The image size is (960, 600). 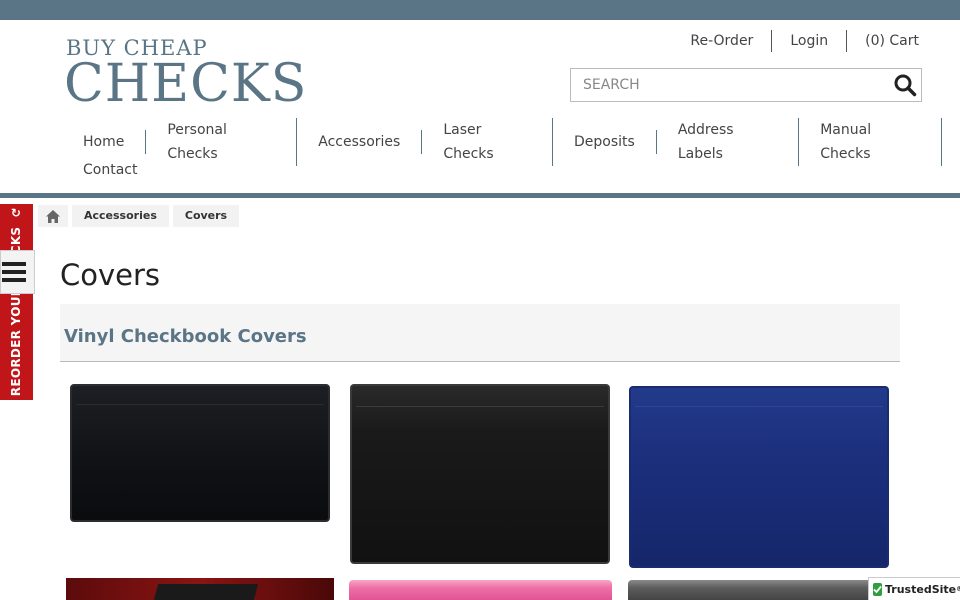 What do you see at coordinates (605, 142) in the screenshot?
I see `nav-item-deposits: Deposits` at bounding box center [605, 142].